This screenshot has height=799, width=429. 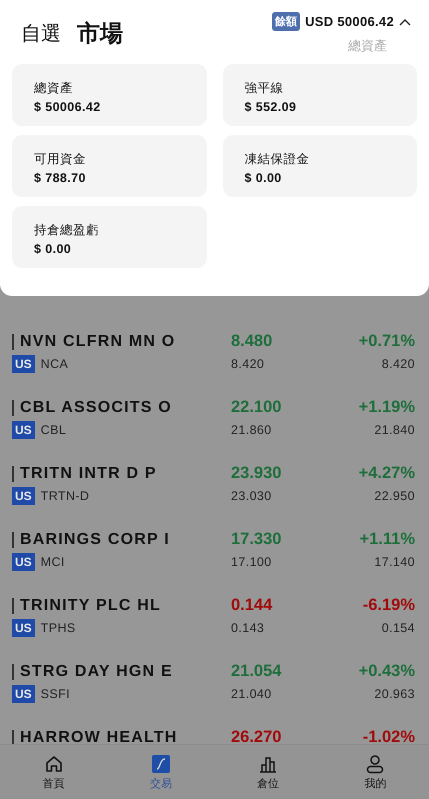 I want to click on price-change: -1.02%, so click(x=388, y=737).